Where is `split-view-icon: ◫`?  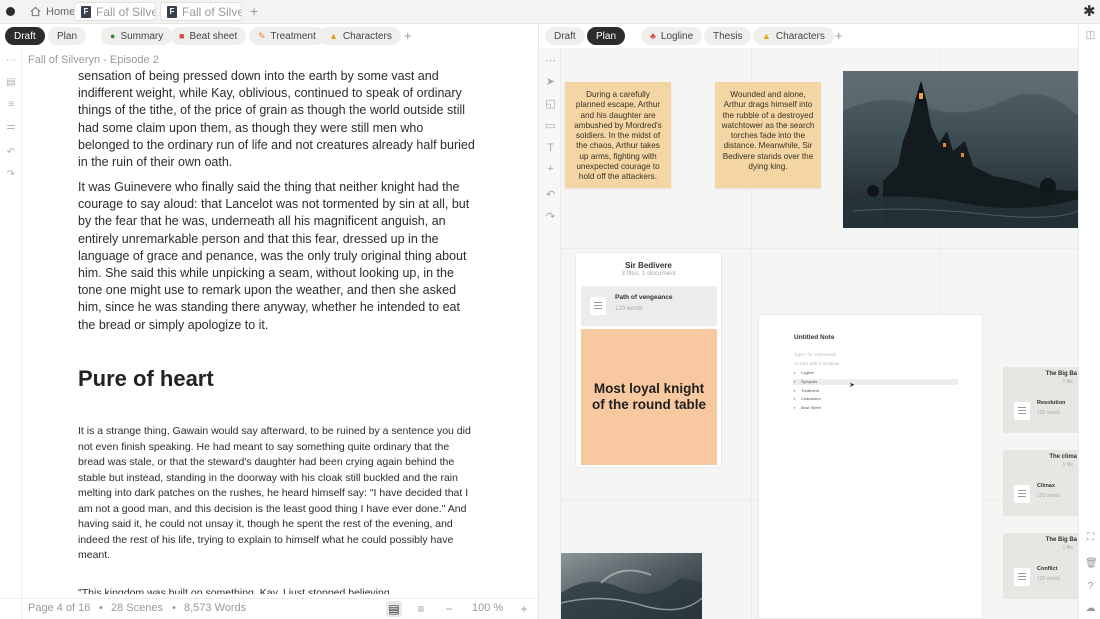
split-view-icon: ◫ is located at coordinates (1090, 35).